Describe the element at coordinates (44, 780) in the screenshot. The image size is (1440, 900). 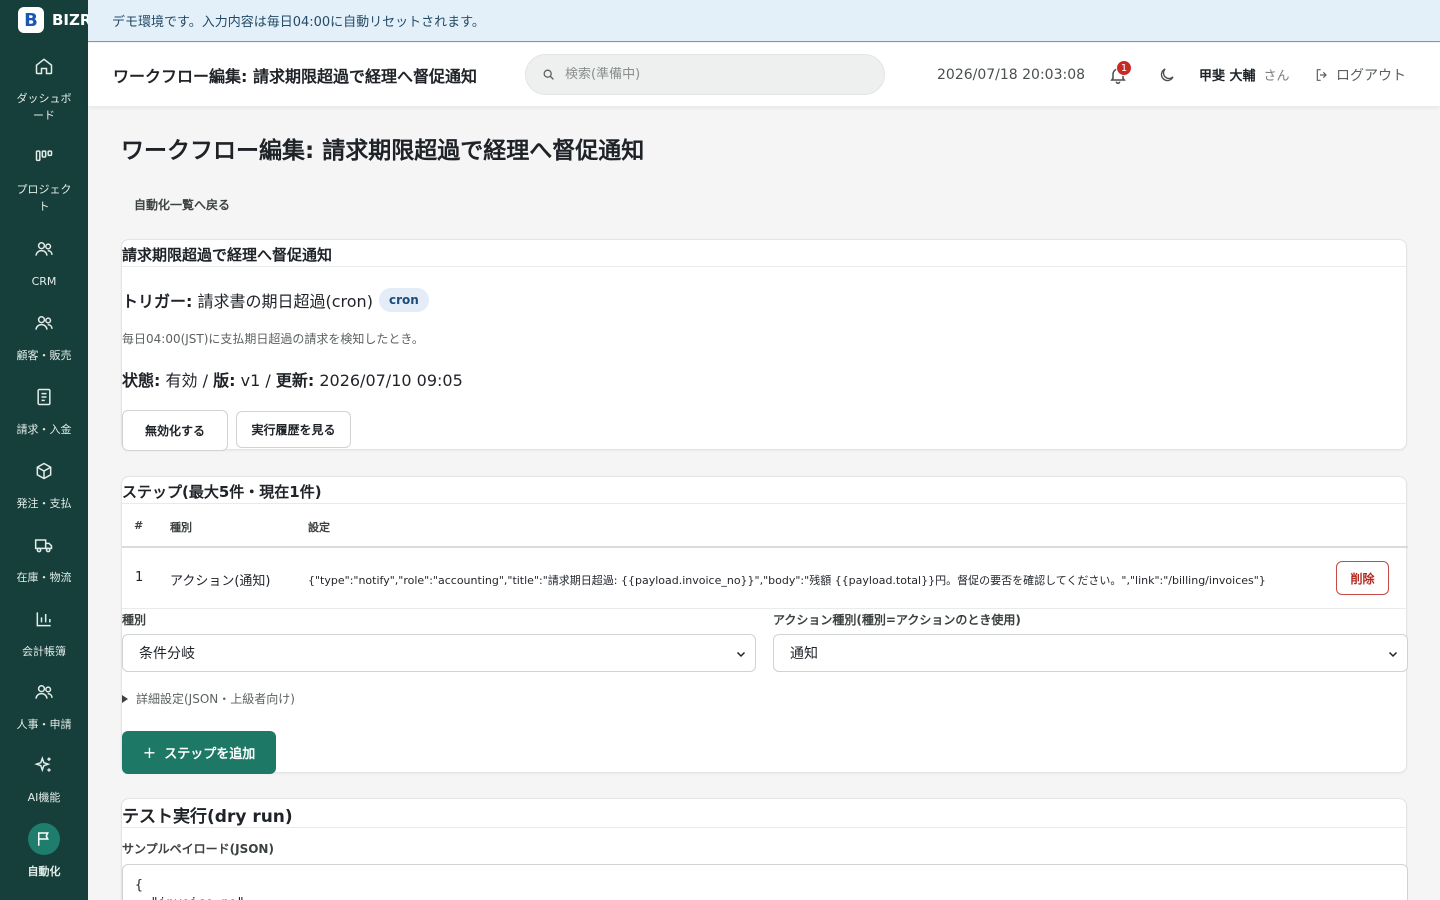
I see `sidebar-item-ai: AI機能` at that location.